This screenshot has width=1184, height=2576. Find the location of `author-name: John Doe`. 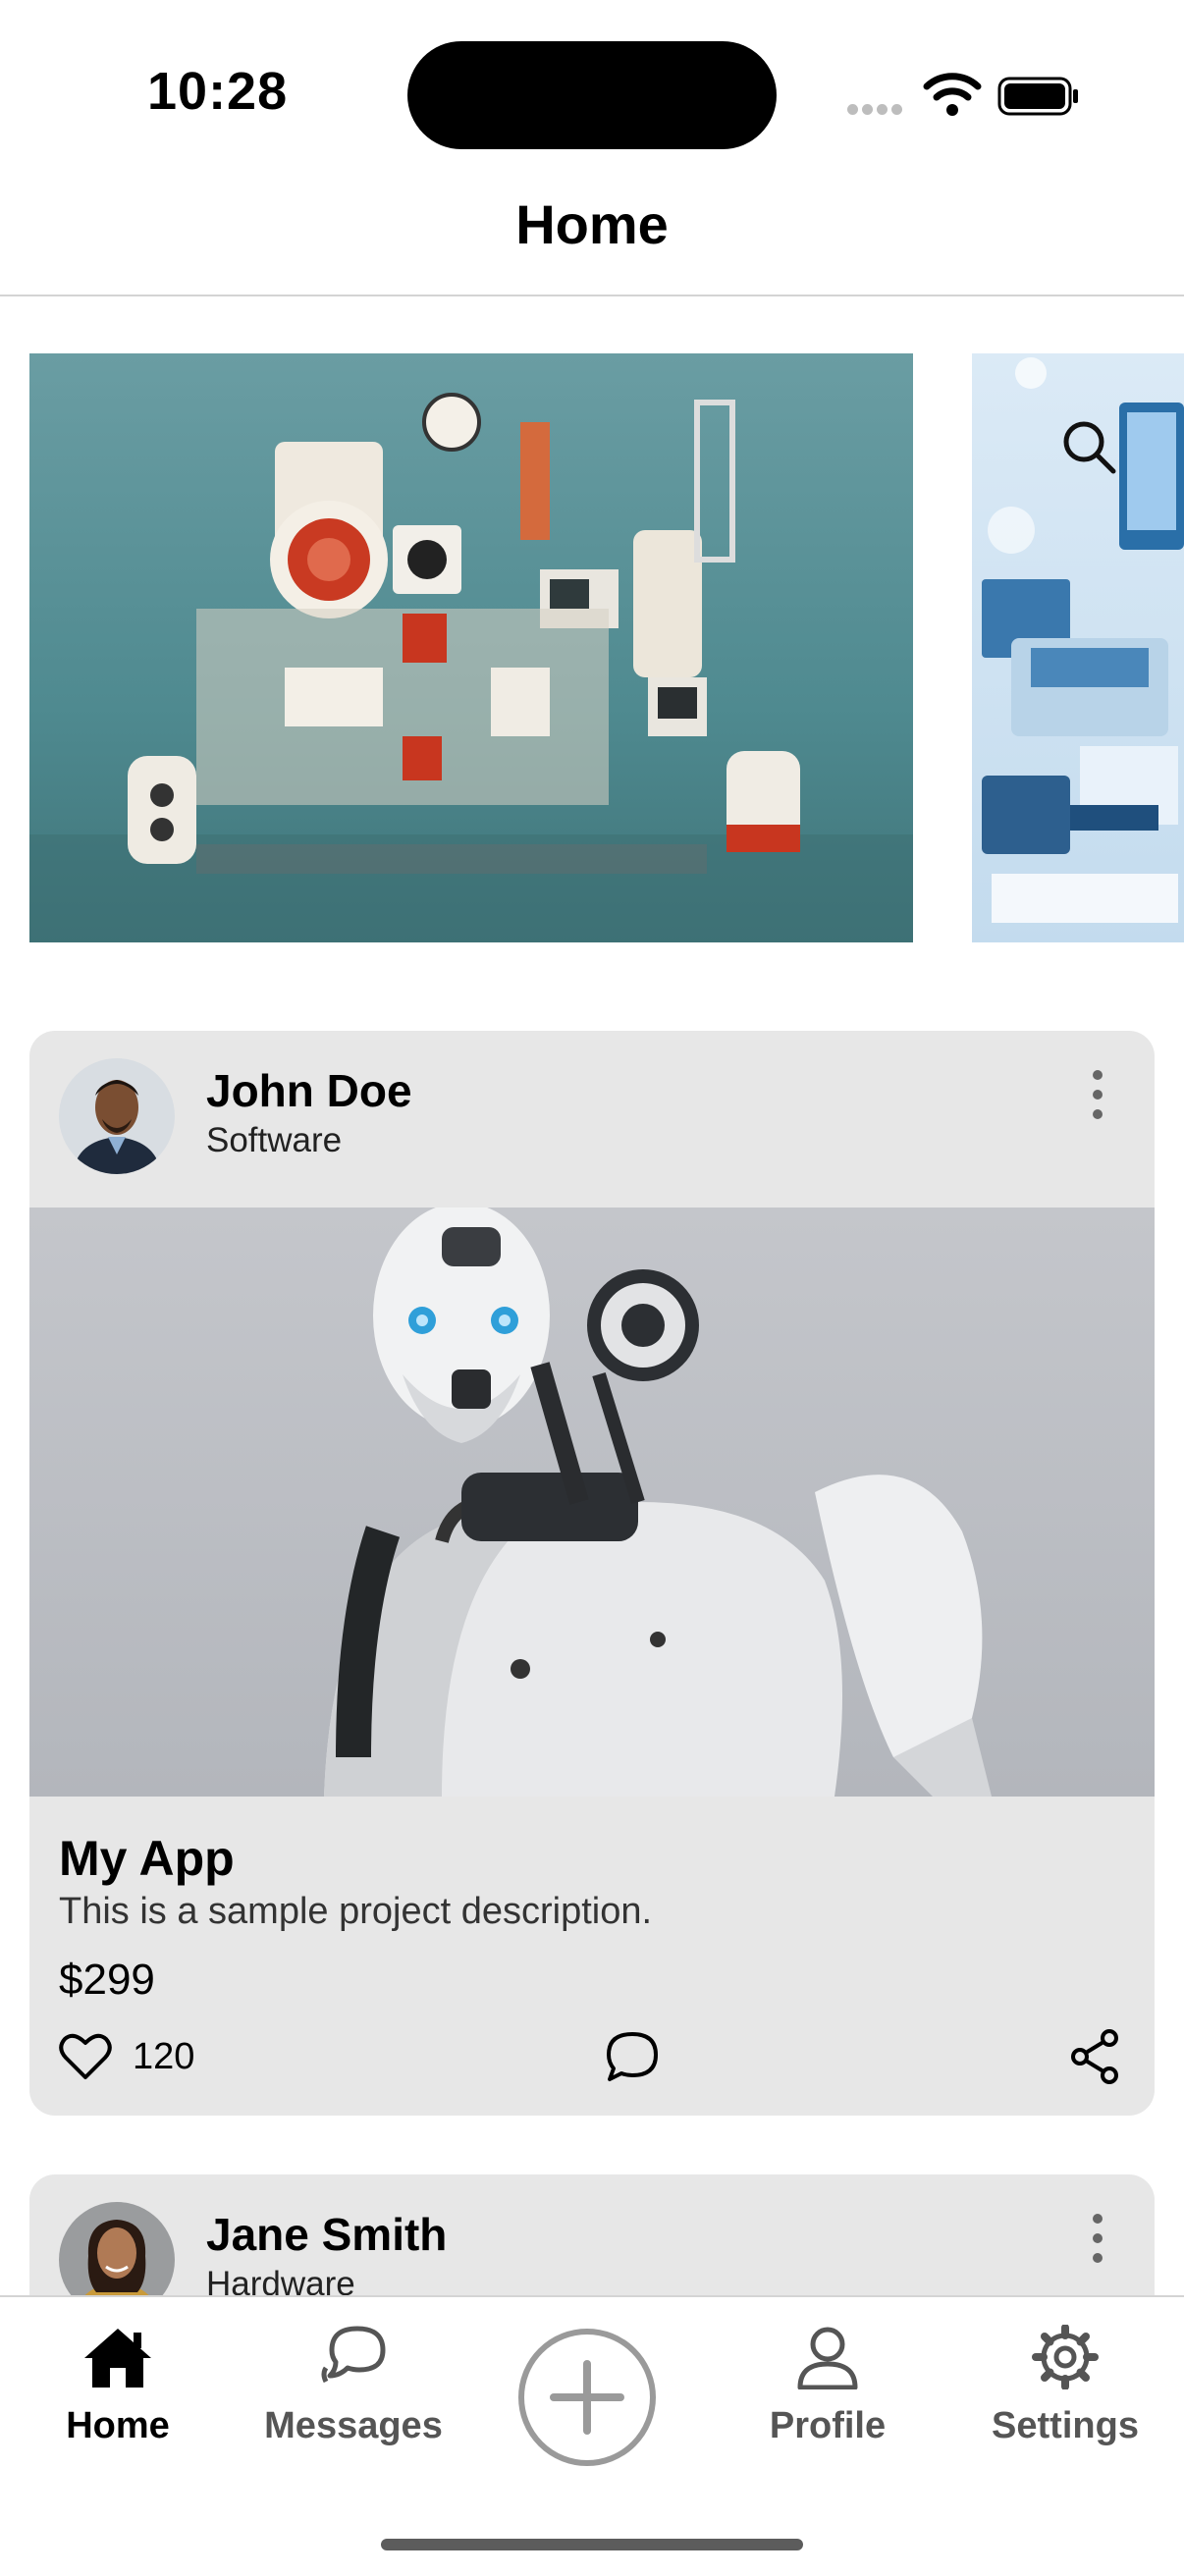

author-name: John Doe is located at coordinates (309, 1090).